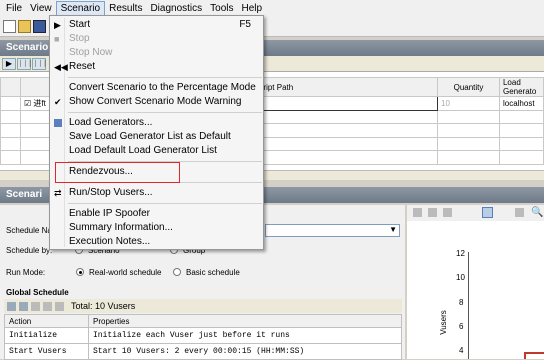 The height and width of the screenshot is (360, 544). What do you see at coordinates (332, 230) in the screenshot?
I see `schedule-name-combo: ▼` at bounding box center [332, 230].